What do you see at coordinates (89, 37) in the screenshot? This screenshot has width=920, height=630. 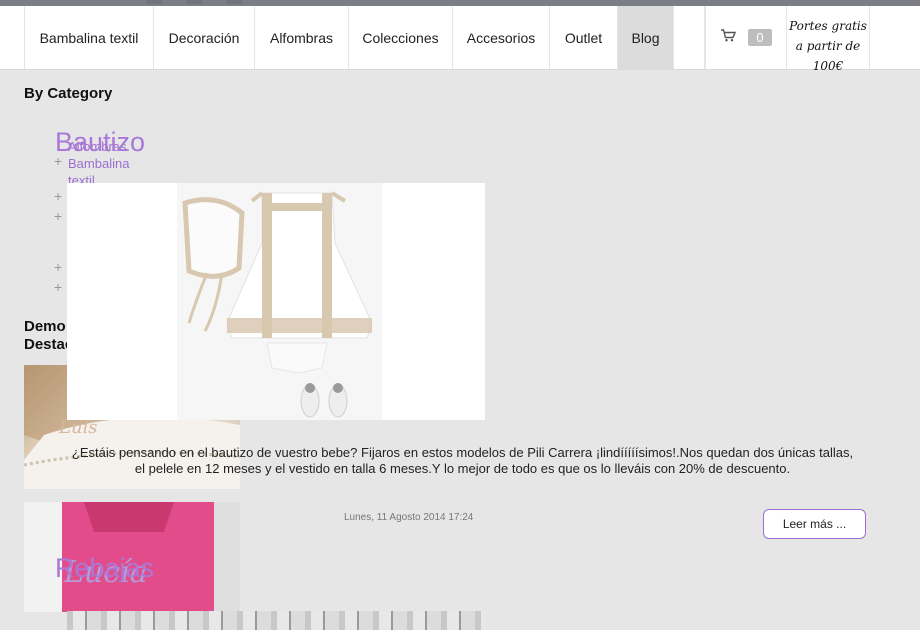 I see `nav-item-bambalina-textil: Bambalina textil` at bounding box center [89, 37].